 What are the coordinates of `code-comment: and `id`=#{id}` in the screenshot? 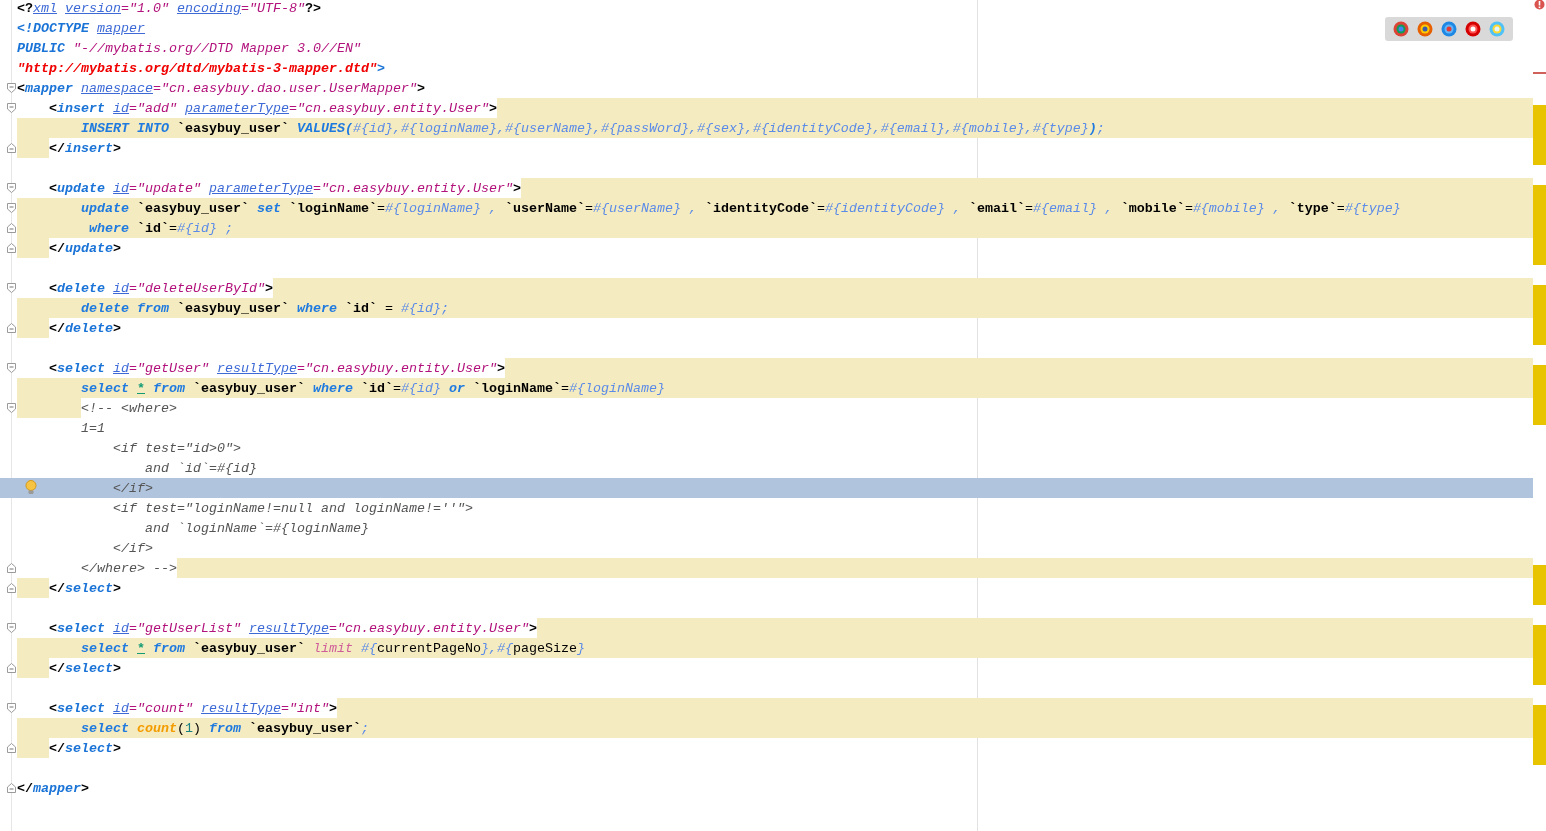 It's located at (201, 468).